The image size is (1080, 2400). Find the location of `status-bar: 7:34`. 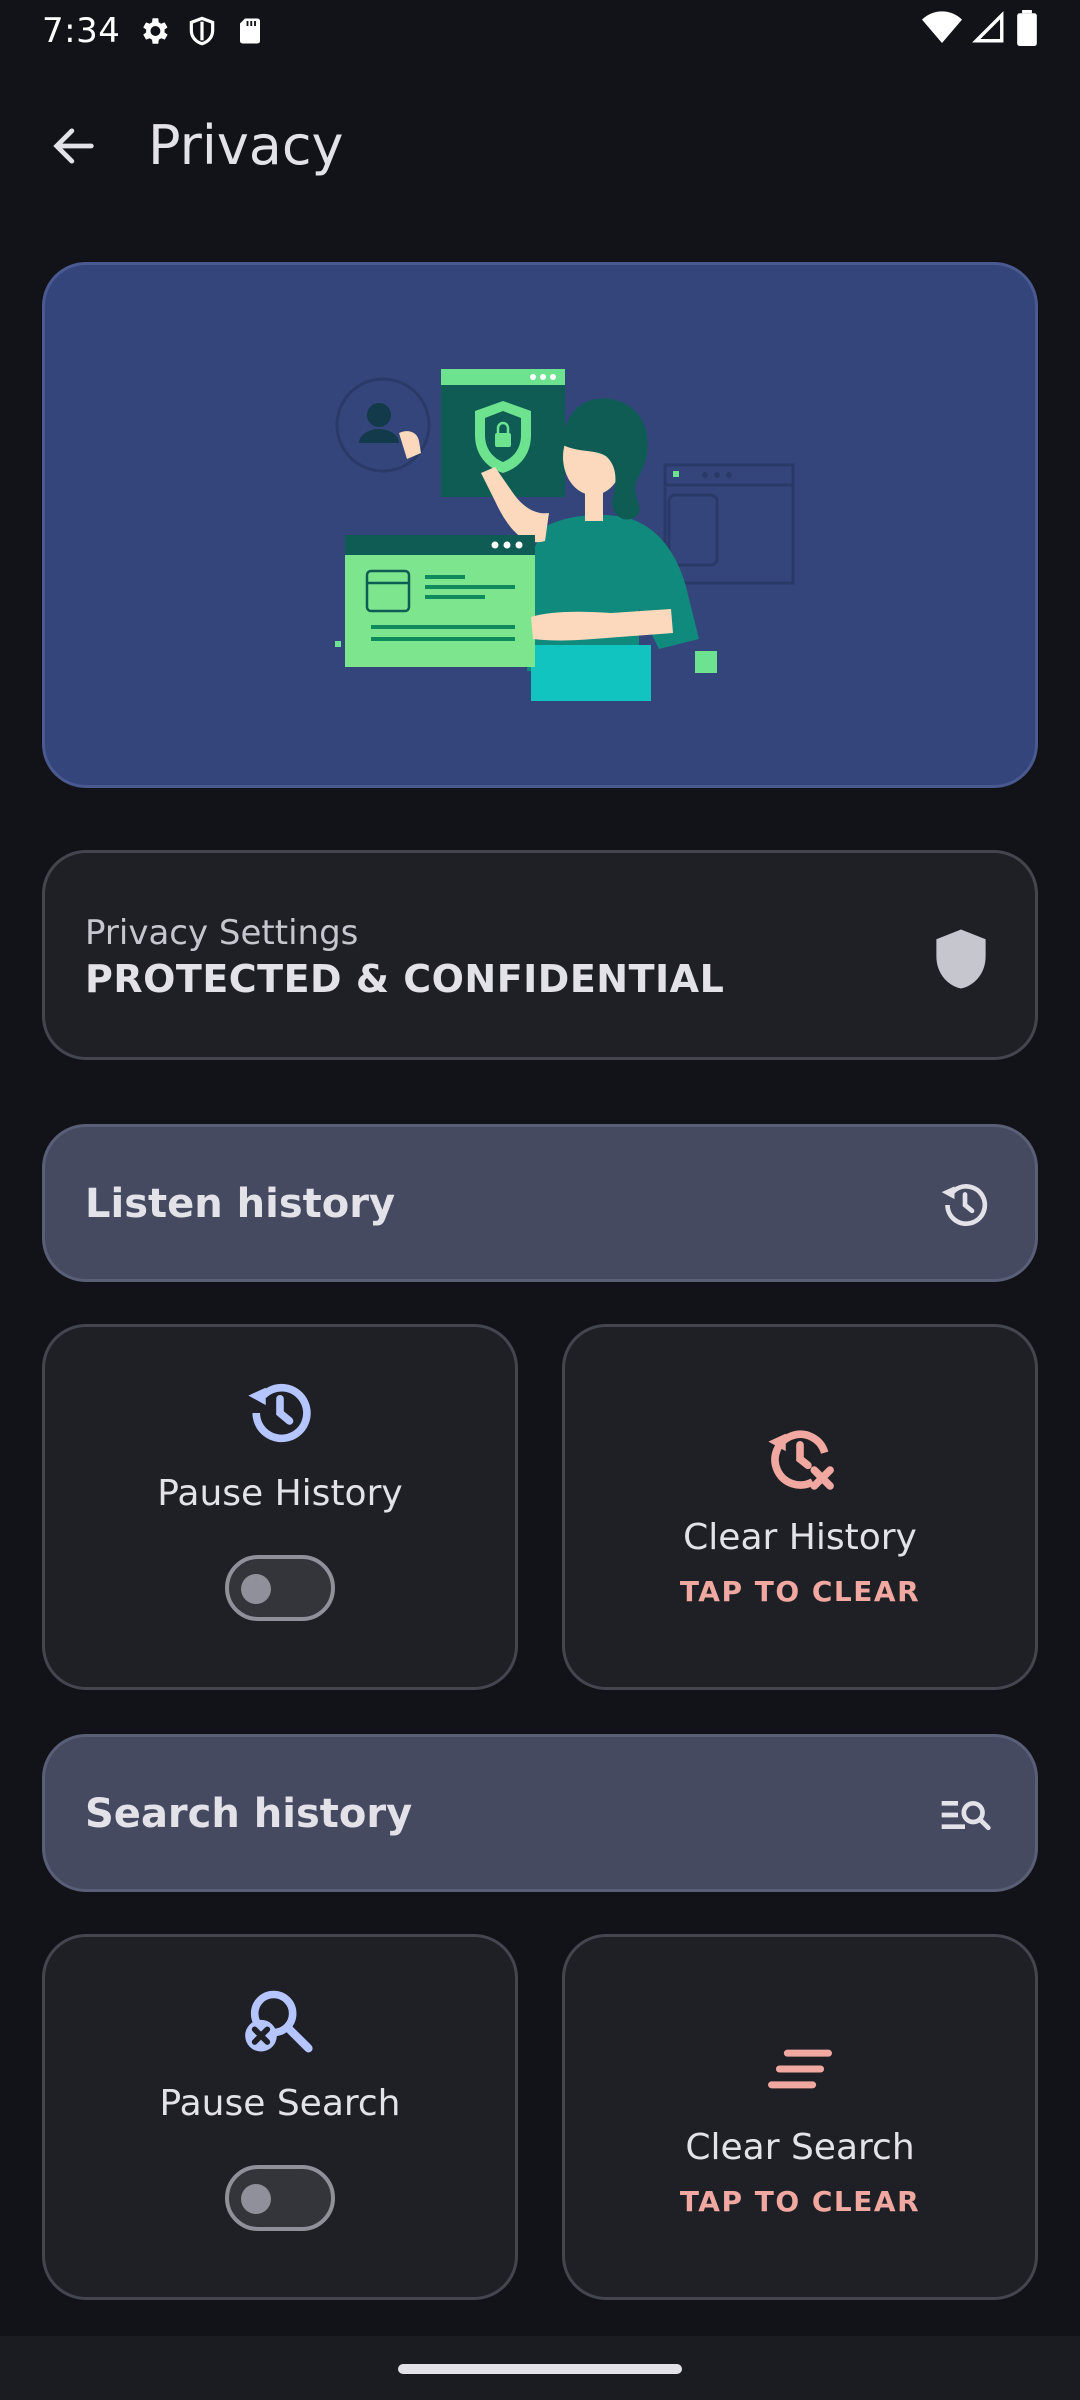

status-bar: 7:34 is located at coordinates (540, 31).